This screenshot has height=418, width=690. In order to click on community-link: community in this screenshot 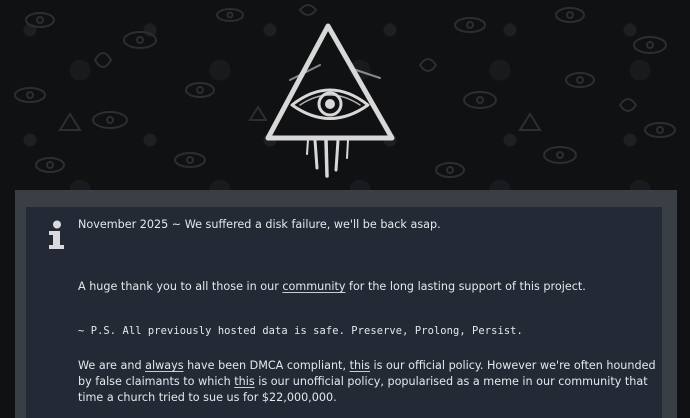, I will do `click(313, 286)`.